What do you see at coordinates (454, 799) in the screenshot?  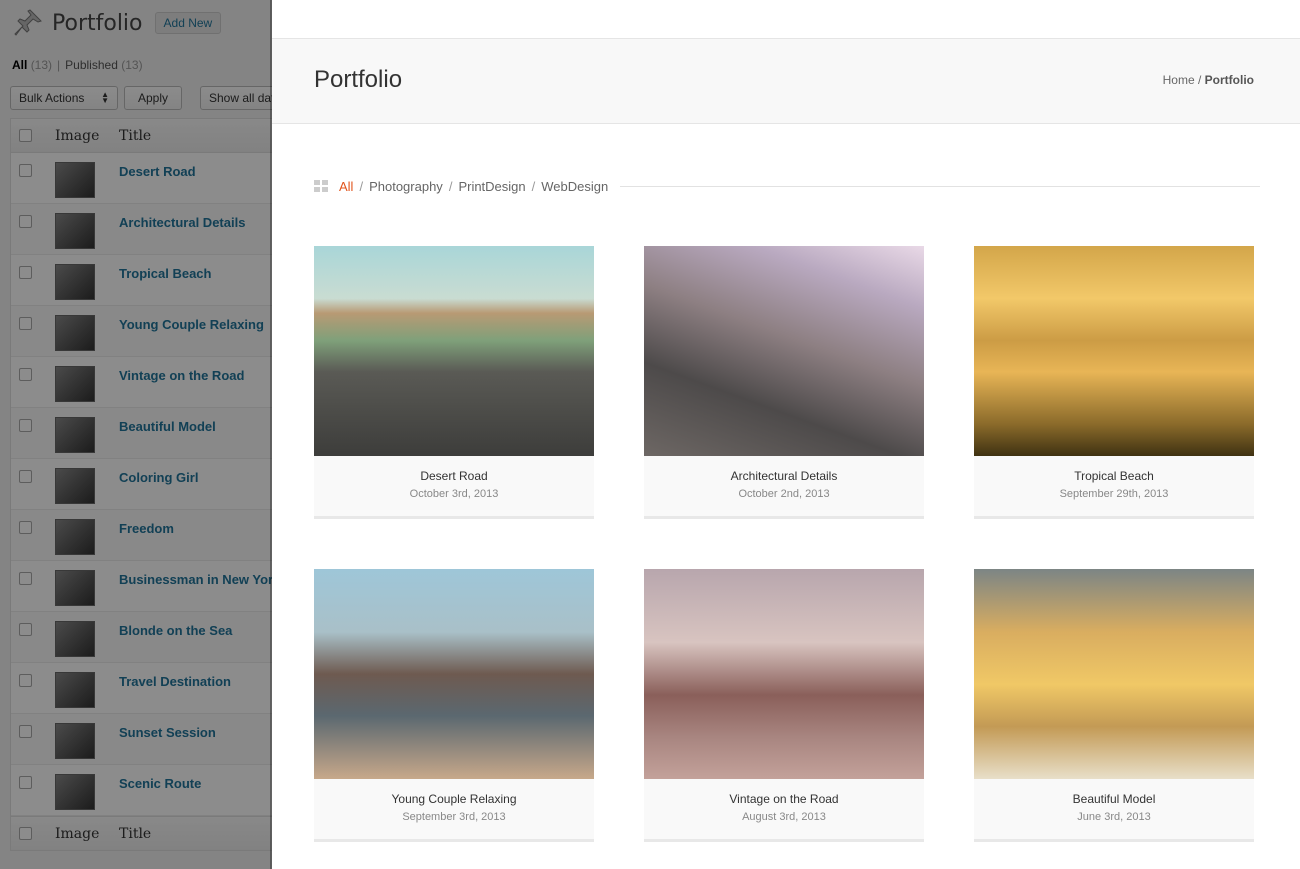 I see `portfolio-item-title: Young Couple Relaxing` at bounding box center [454, 799].